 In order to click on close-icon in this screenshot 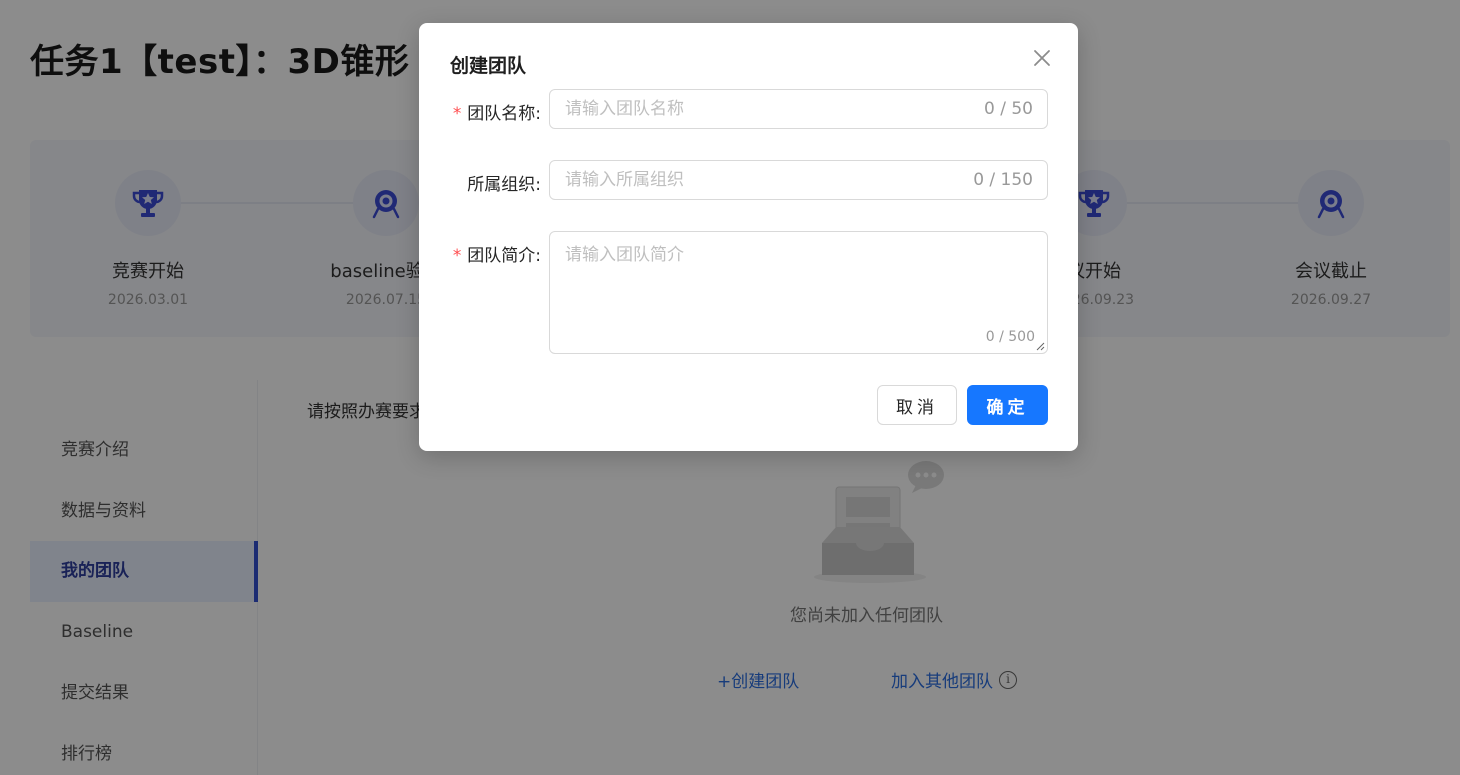, I will do `click(1042, 58)`.